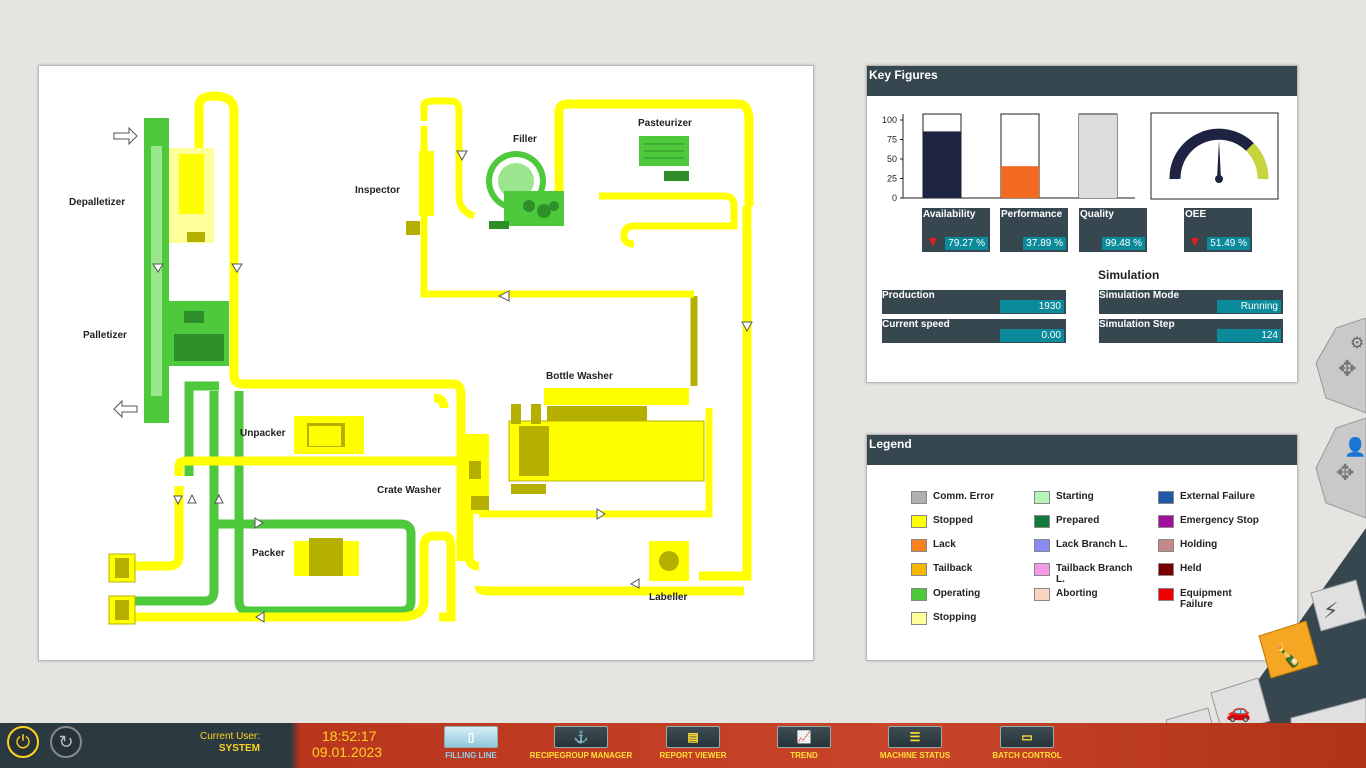  I want to click on label-unpacker: Unpacker, so click(263, 433).